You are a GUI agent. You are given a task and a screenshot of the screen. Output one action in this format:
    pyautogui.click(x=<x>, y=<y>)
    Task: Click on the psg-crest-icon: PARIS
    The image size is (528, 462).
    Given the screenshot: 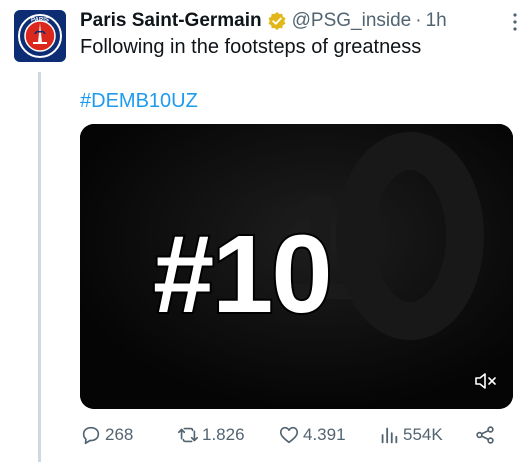 What is the action you would take?
    pyautogui.click(x=40, y=36)
    